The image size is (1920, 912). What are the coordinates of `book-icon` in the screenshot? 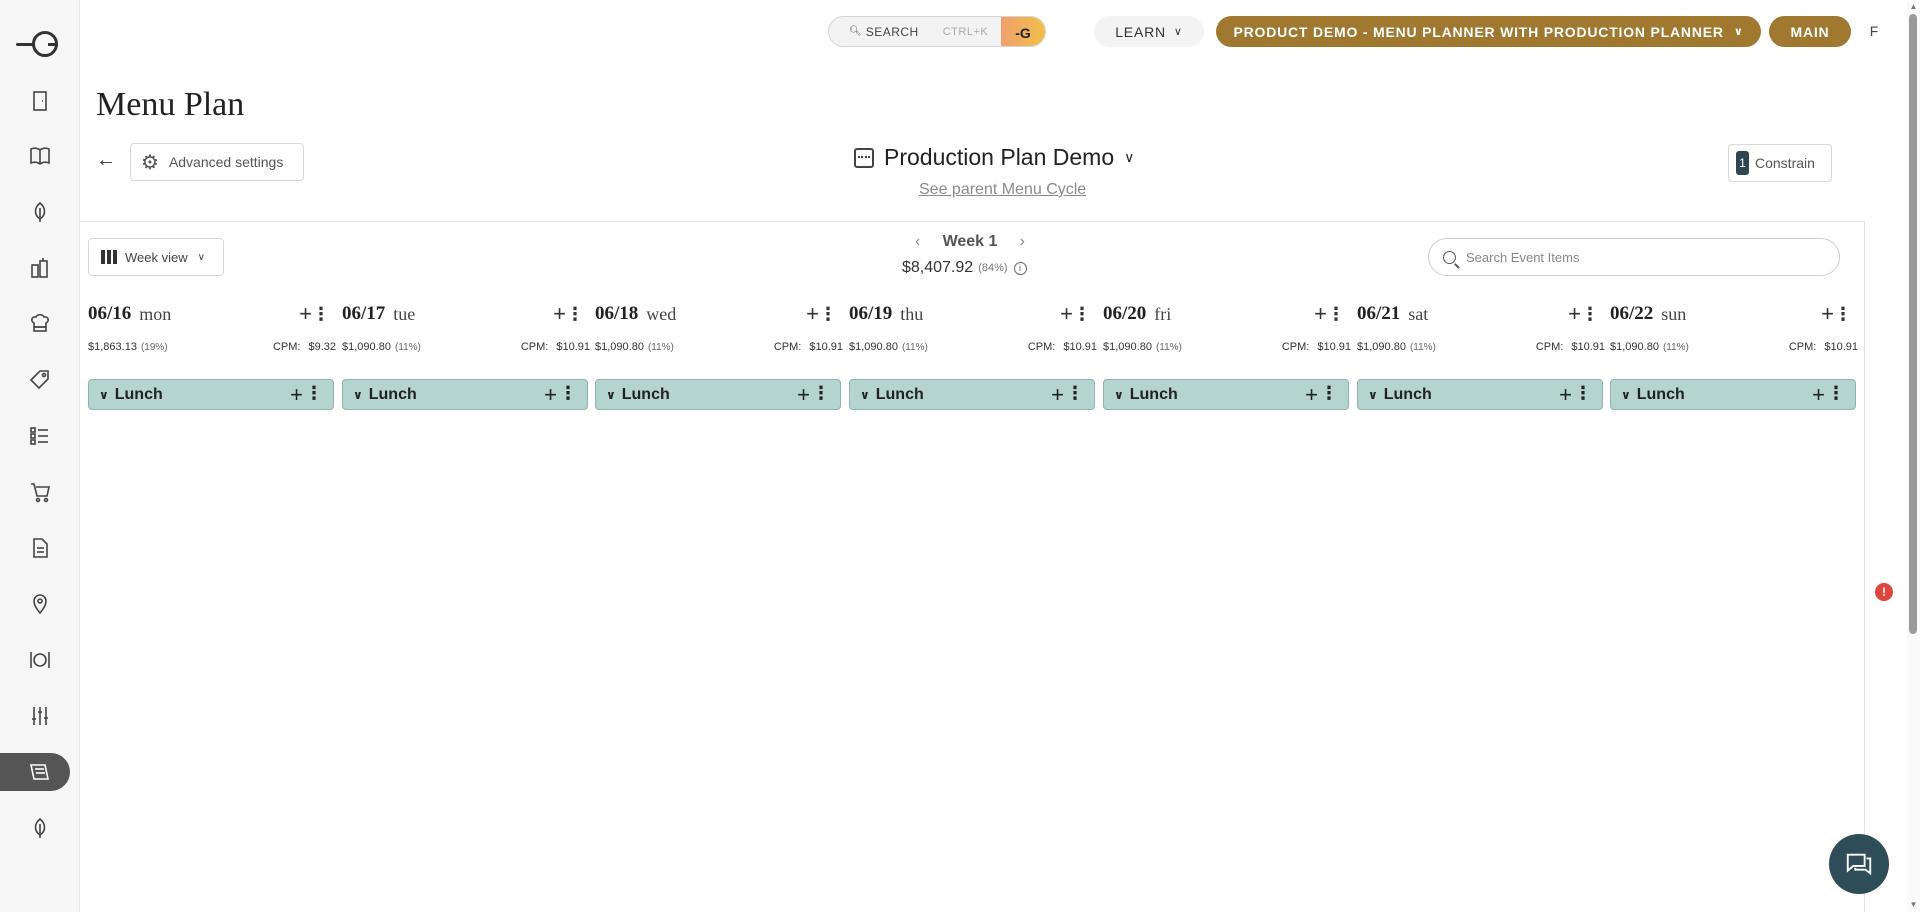 It's located at (40, 156).